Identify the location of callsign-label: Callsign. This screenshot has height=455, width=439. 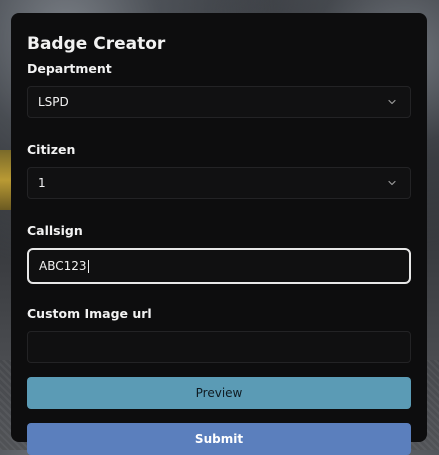
(55, 230).